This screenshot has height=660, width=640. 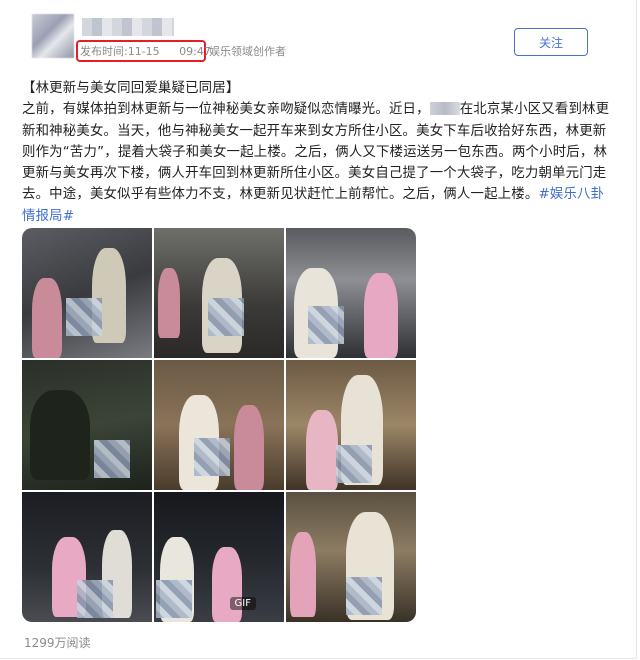 I want to click on publish-time-label: 发布时间:11-15, so click(x=120, y=51).